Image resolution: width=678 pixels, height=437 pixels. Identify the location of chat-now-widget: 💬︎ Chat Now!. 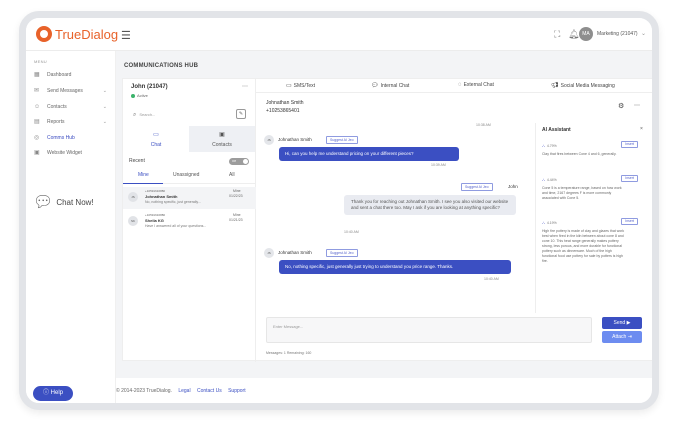
(63, 202).